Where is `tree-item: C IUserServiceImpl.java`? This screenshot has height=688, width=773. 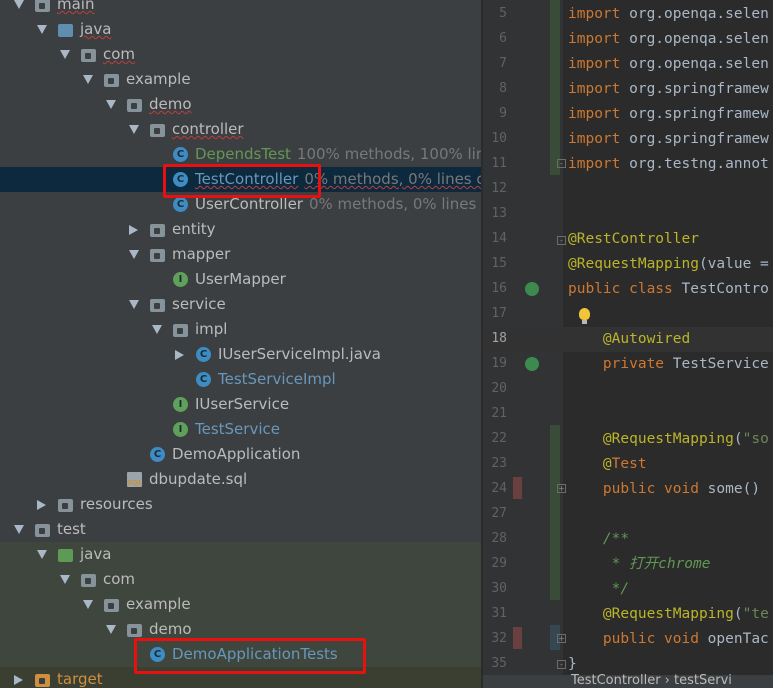
tree-item: C IUserServiceImpl.java is located at coordinates (240, 354).